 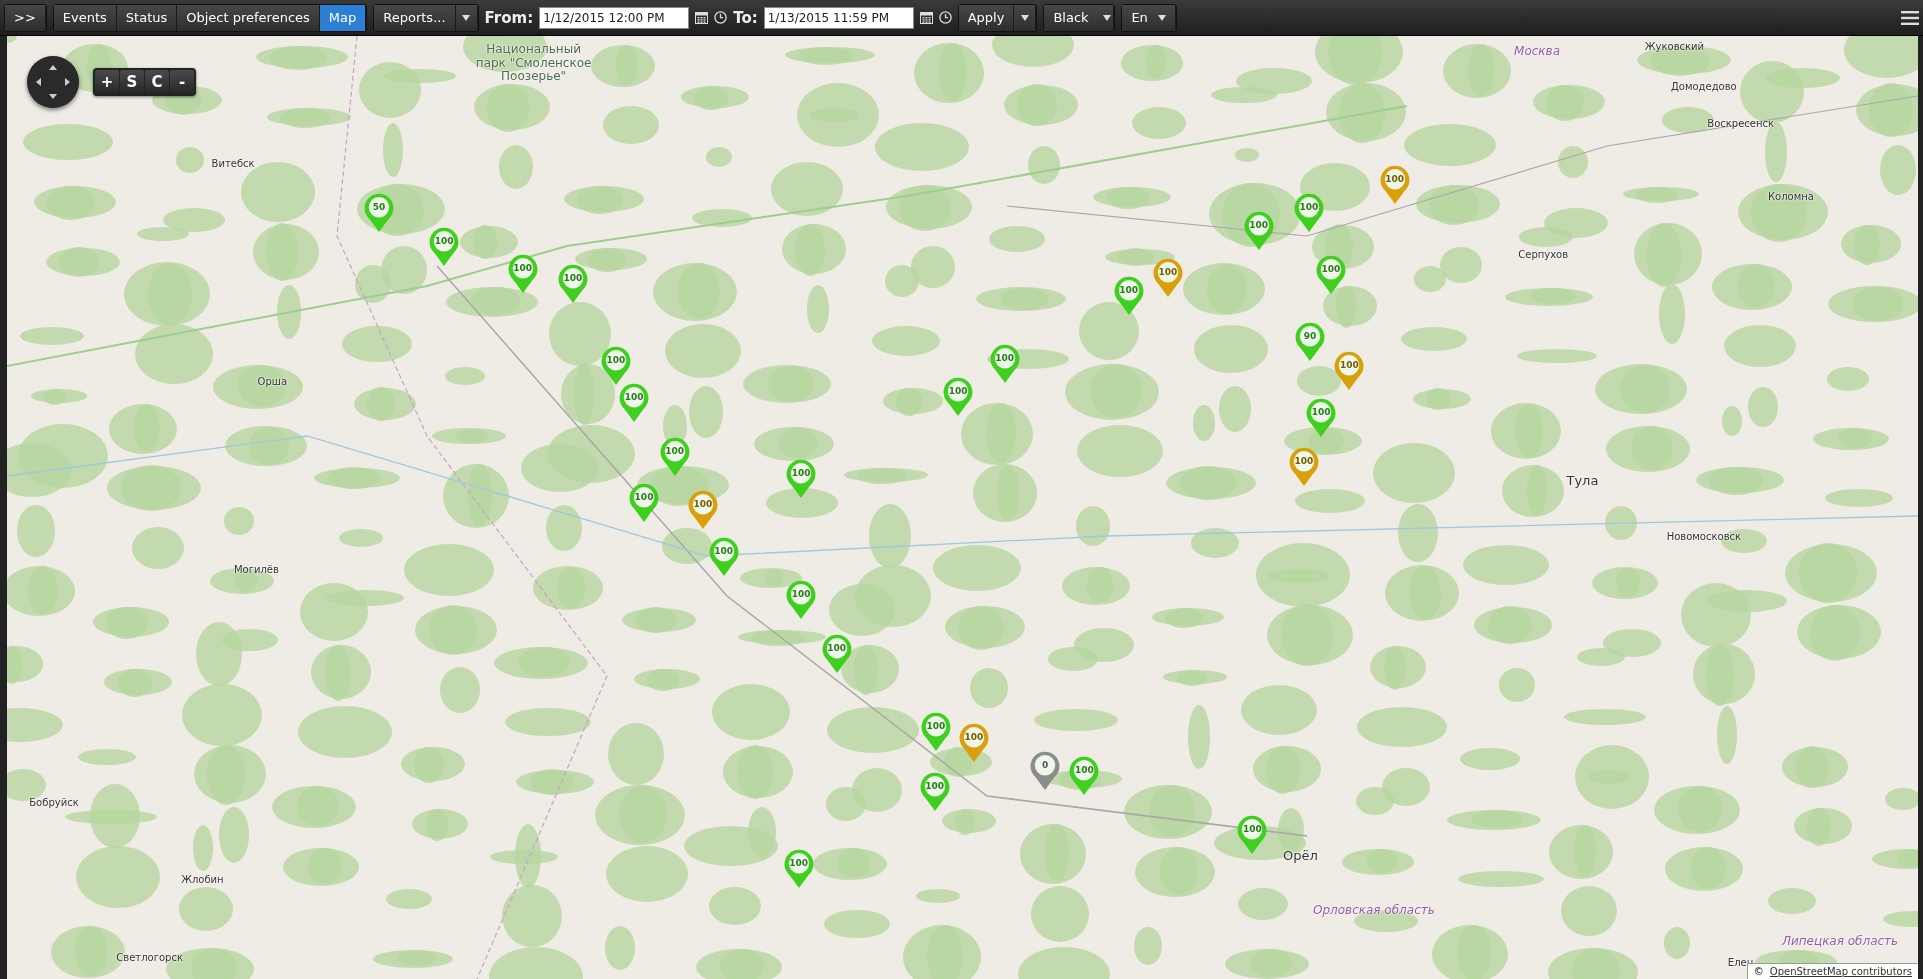 What do you see at coordinates (132, 82) in the screenshot?
I see `zoom-control-button: S` at bounding box center [132, 82].